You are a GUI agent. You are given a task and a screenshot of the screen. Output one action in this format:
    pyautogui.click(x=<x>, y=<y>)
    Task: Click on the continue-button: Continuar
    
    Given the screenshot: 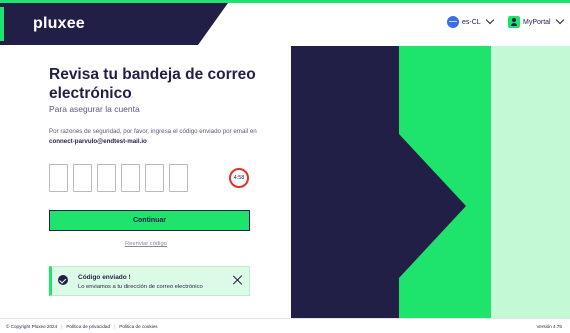 What is the action you would take?
    pyautogui.click(x=149, y=220)
    